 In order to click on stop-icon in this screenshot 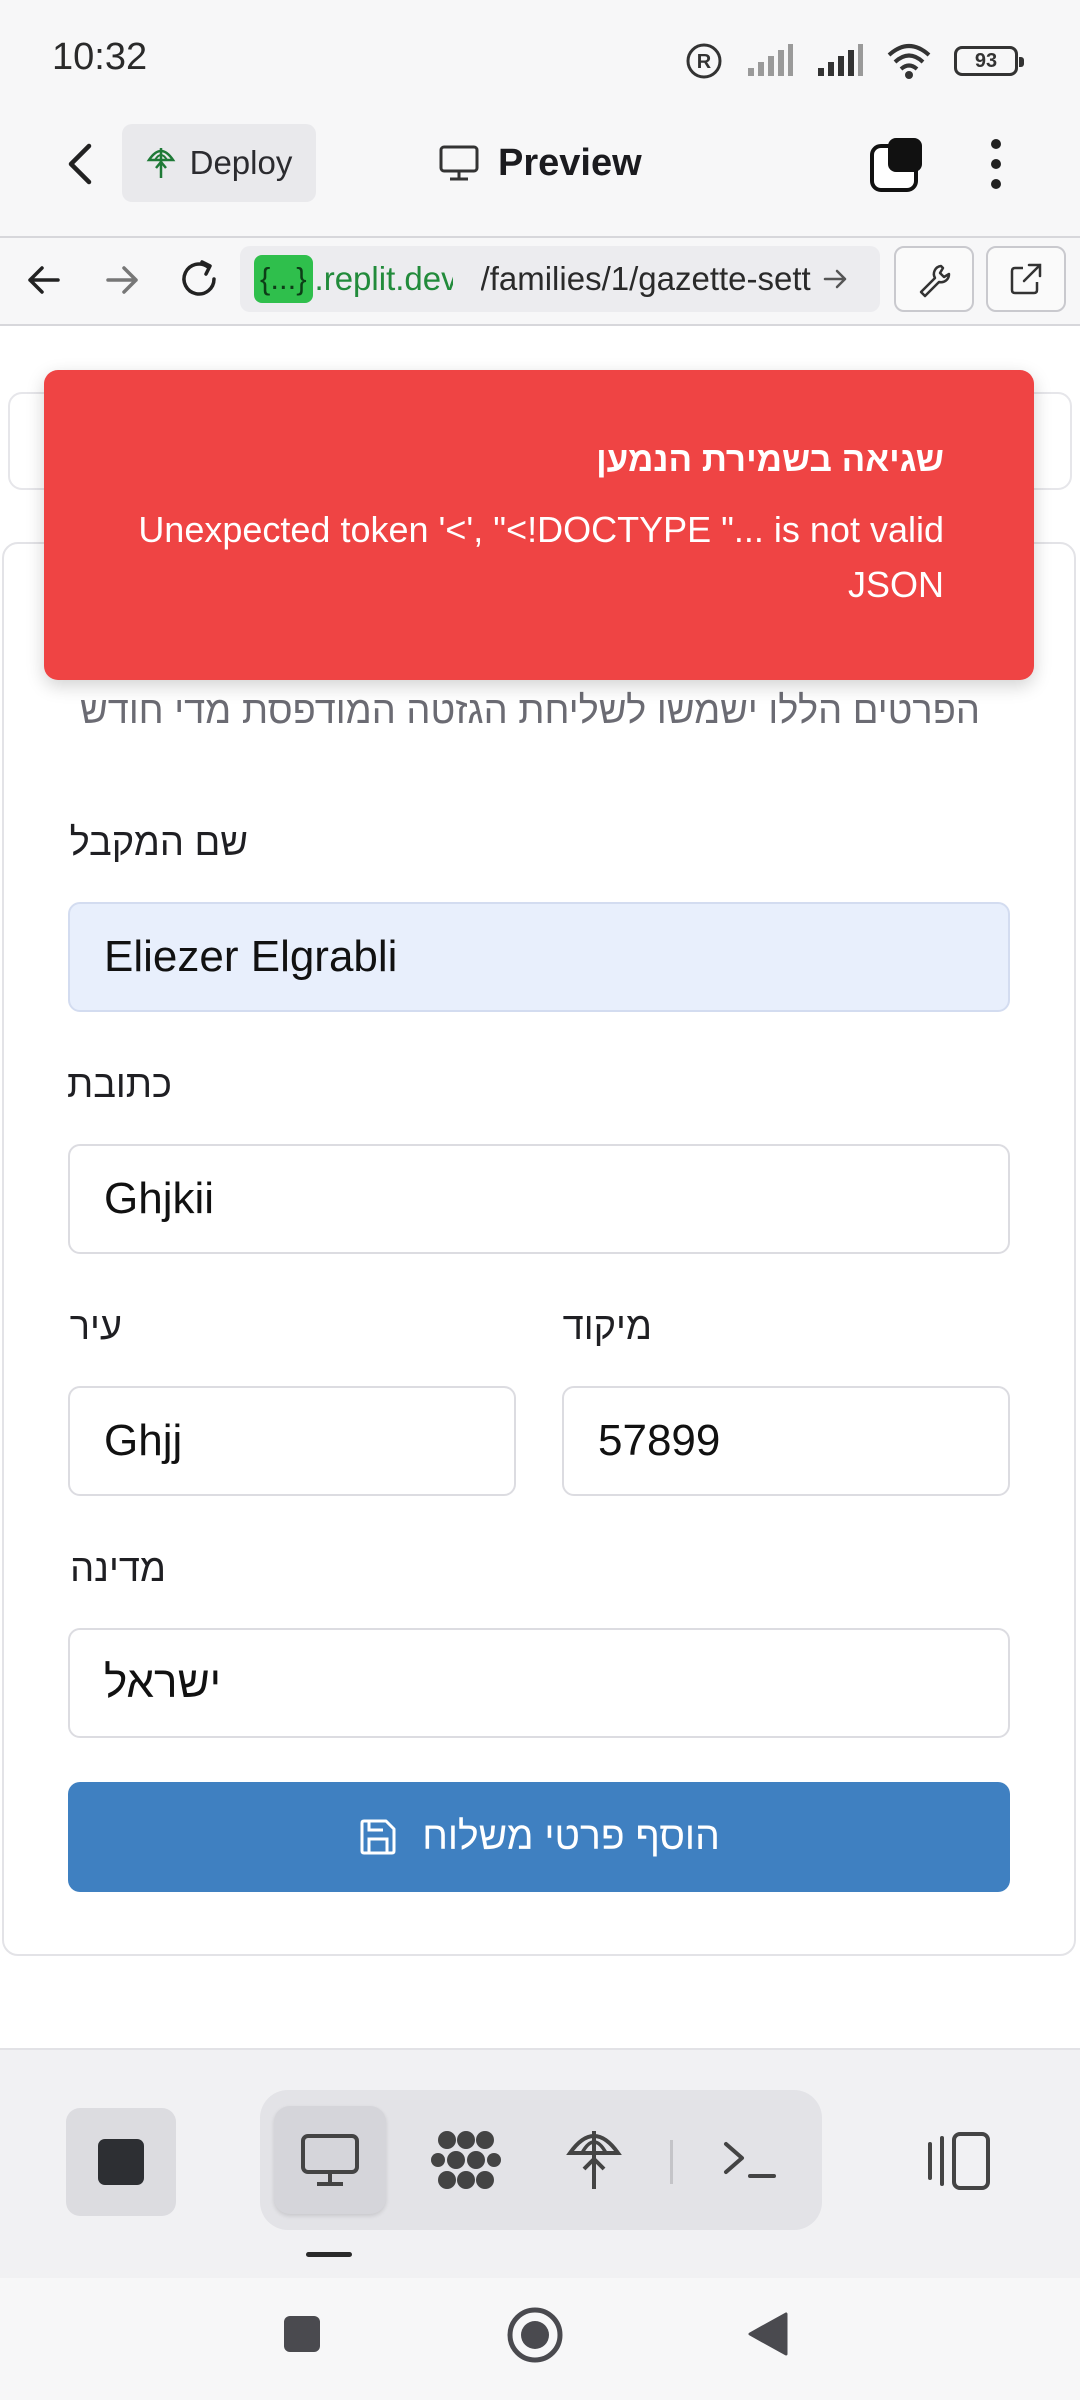, I will do `click(121, 2162)`.